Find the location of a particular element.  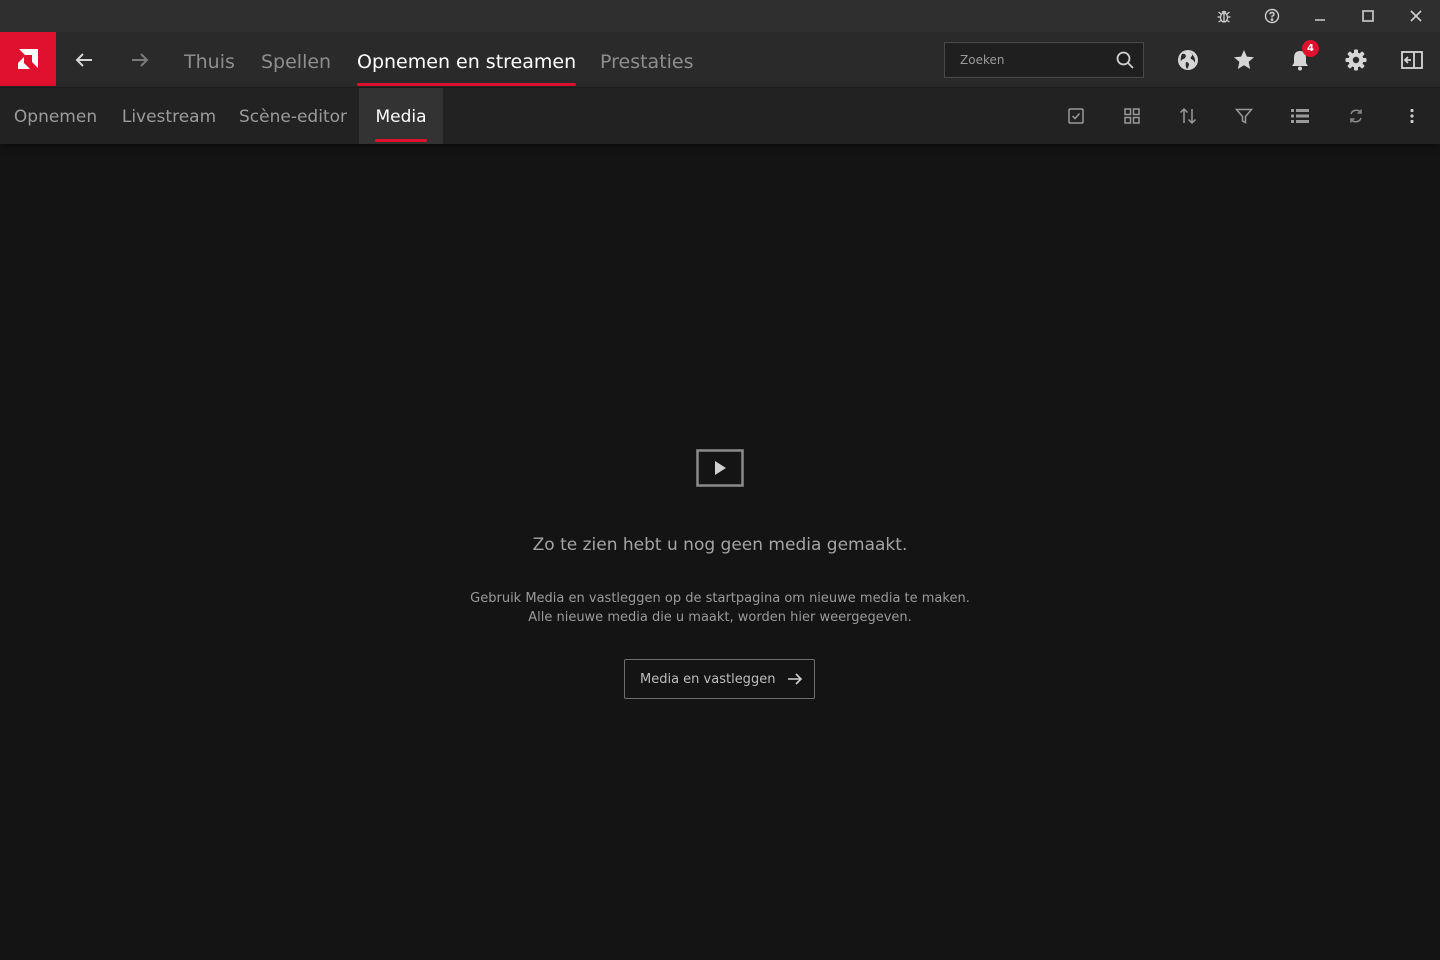

media-capture-button: Media en vastleggen is located at coordinates (719, 679).